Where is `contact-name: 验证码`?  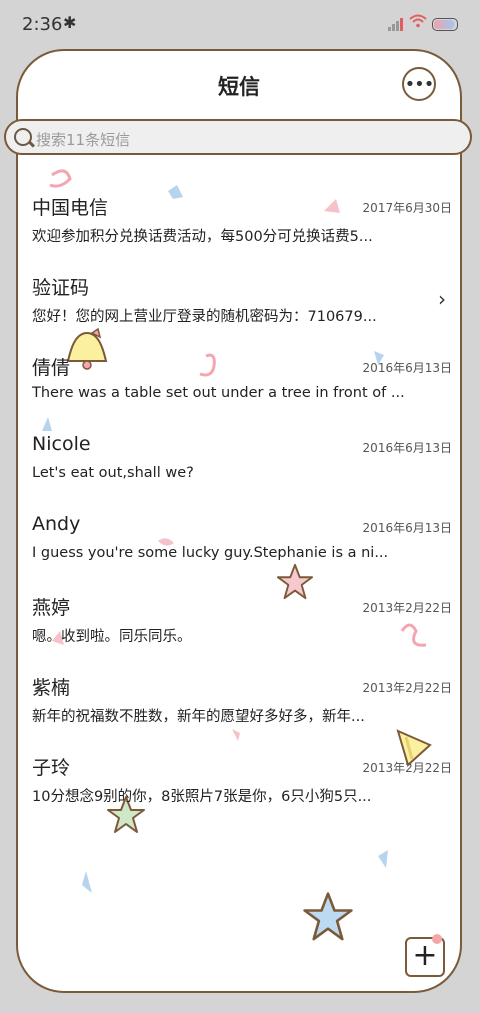
contact-name: 验证码 is located at coordinates (61, 288).